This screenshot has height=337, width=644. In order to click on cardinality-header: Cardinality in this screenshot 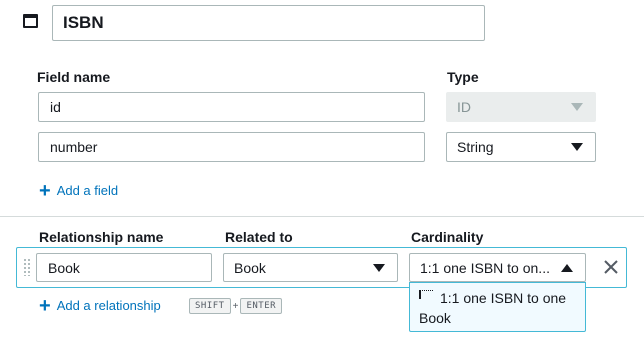, I will do `click(447, 237)`.